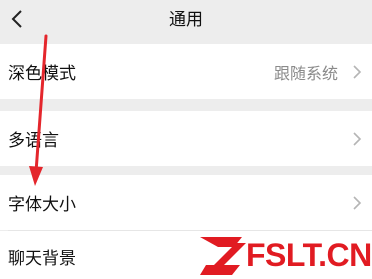 The height and width of the screenshot is (279, 372). What do you see at coordinates (309, 255) in the screenshot?
I see `watermark-text: FSLT.CN` at bounding box center [309, 255].